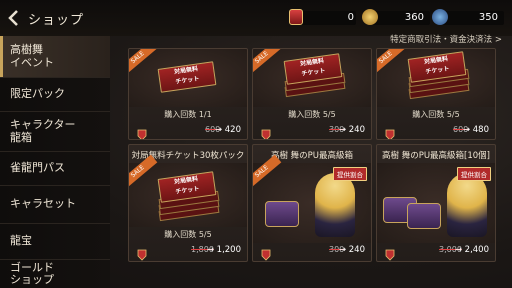  What do you see at coordinates (228, 250) in the screenshot?
I see `sale-price-value: 1,200` at bounding box center [228, 250].